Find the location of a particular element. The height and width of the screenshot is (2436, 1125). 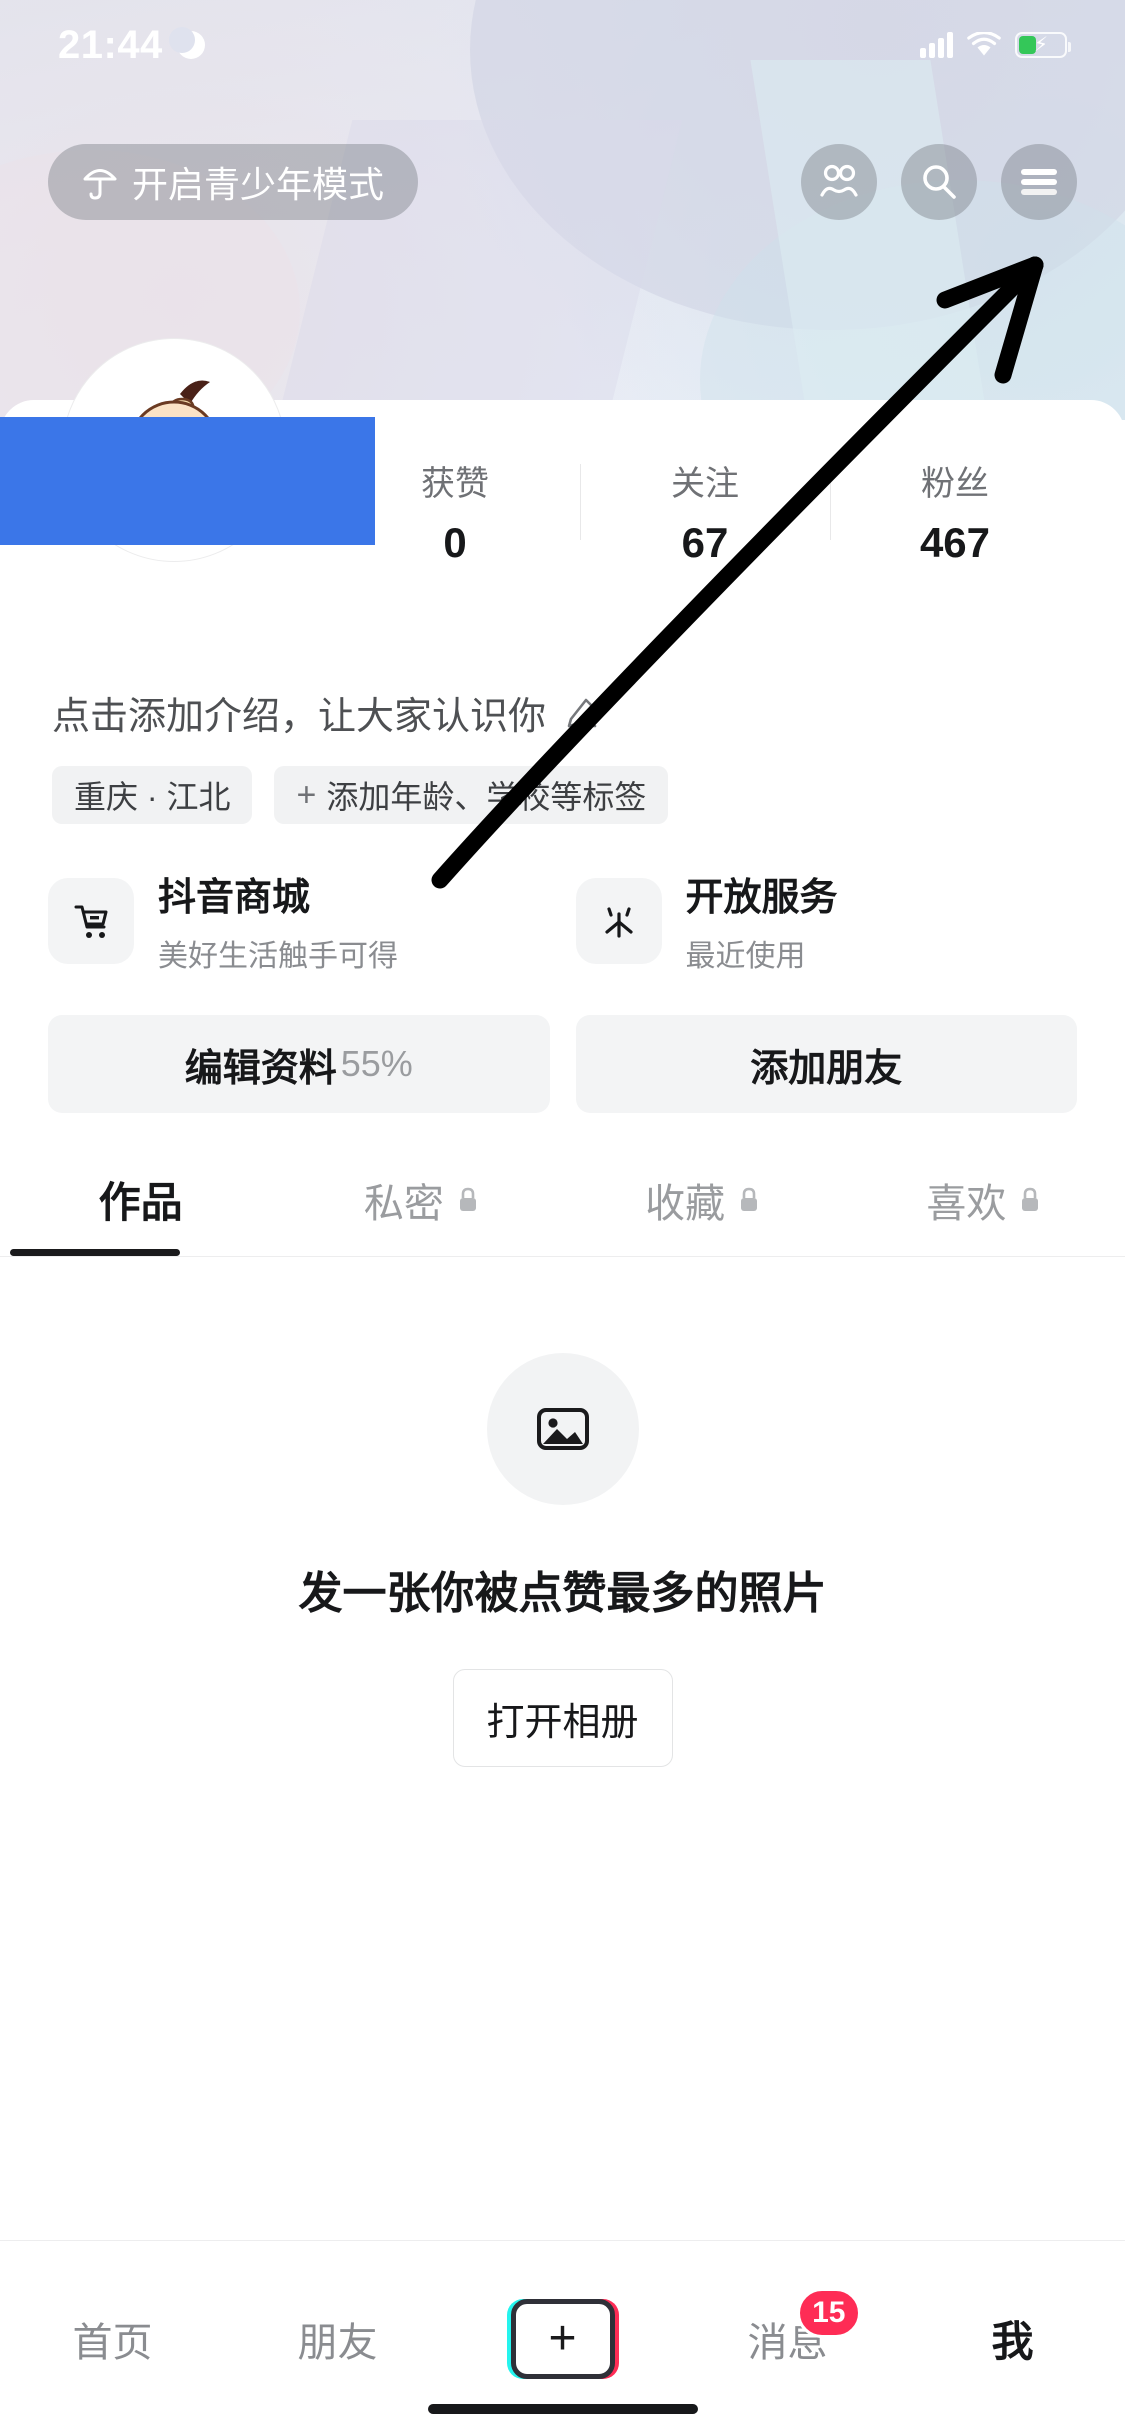

nav-item-me: 我 is located at coordinates (1013, 2339).